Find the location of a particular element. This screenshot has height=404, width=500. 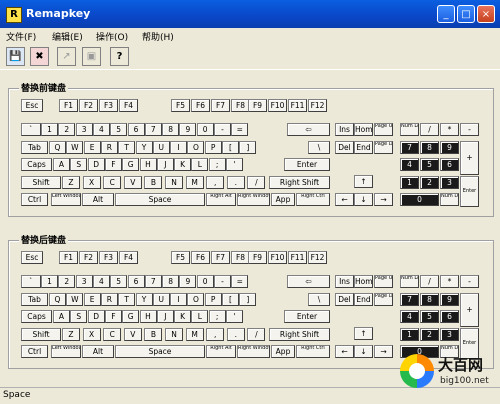

key-shift: Shift is located at coordinates (41, 334).